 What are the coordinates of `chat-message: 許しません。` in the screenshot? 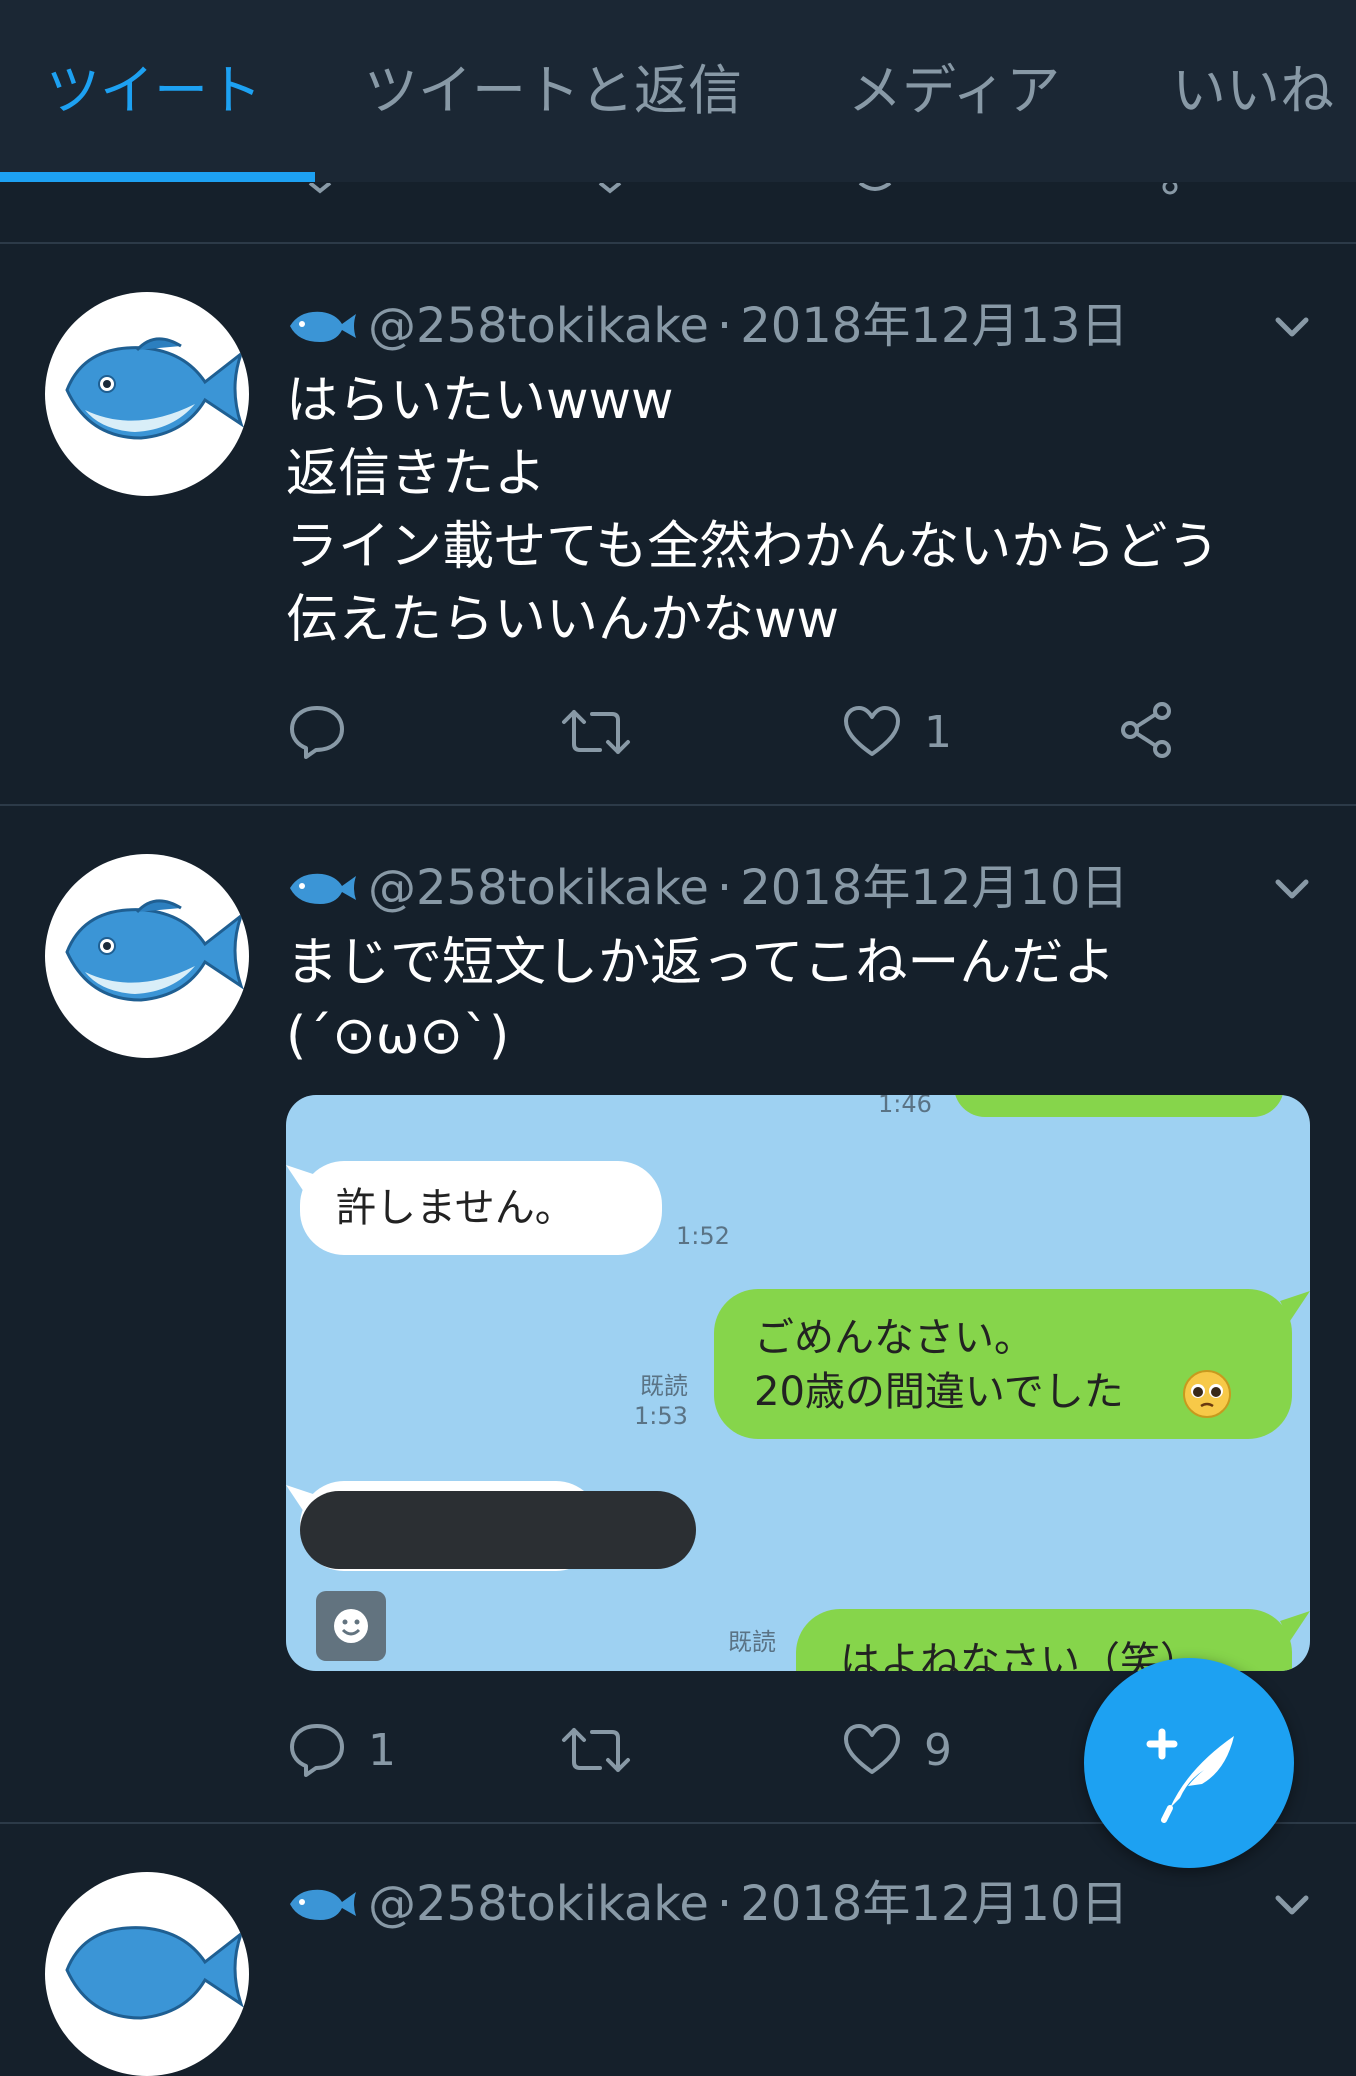 It's located at (455, 1208).